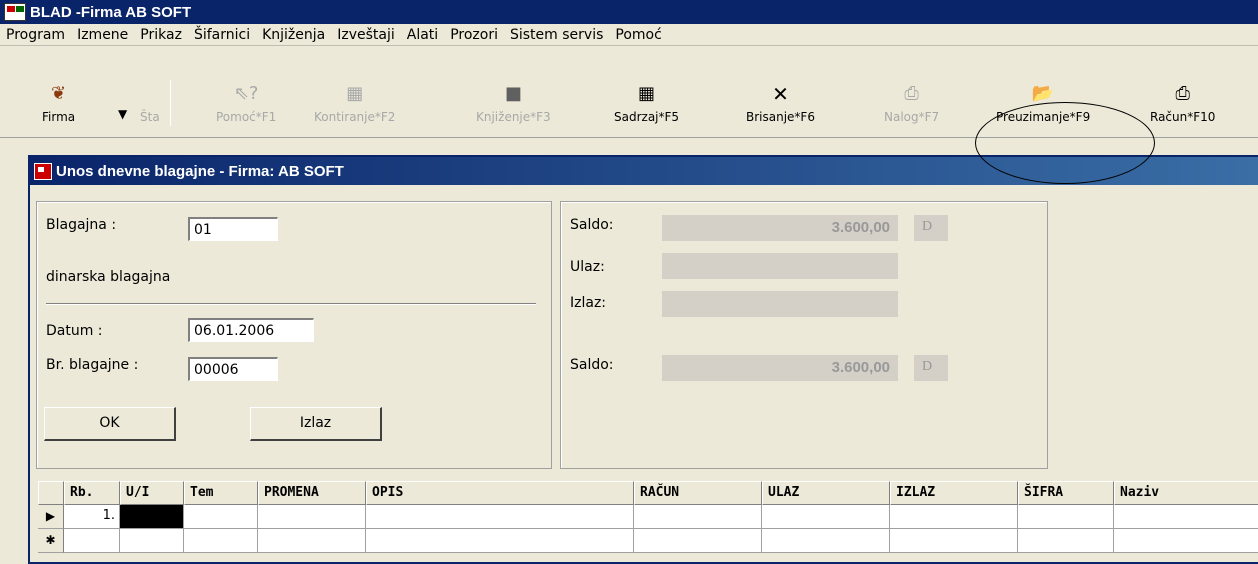 The height and width of the screenshot is (564, 1258). I want to click on blagajna-label: Blagajna :, so click(81, 225).